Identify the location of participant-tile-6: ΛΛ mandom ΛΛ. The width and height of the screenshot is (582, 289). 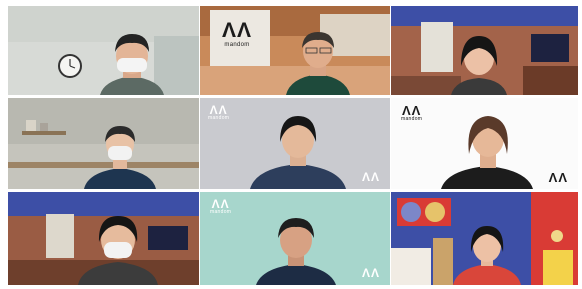
(484, 143).